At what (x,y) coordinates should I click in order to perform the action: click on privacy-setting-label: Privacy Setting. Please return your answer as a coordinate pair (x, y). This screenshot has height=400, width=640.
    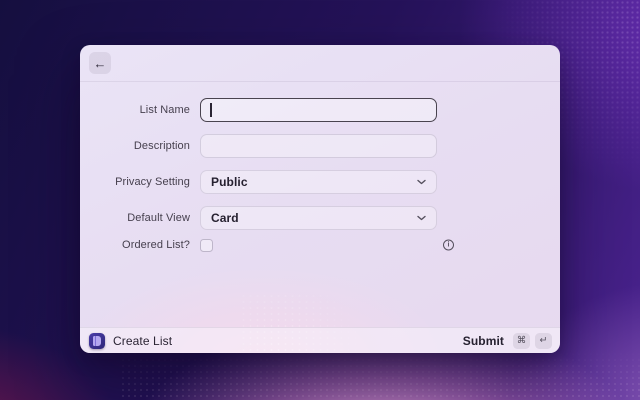
    Looking at the image, I should click on (152, 182).